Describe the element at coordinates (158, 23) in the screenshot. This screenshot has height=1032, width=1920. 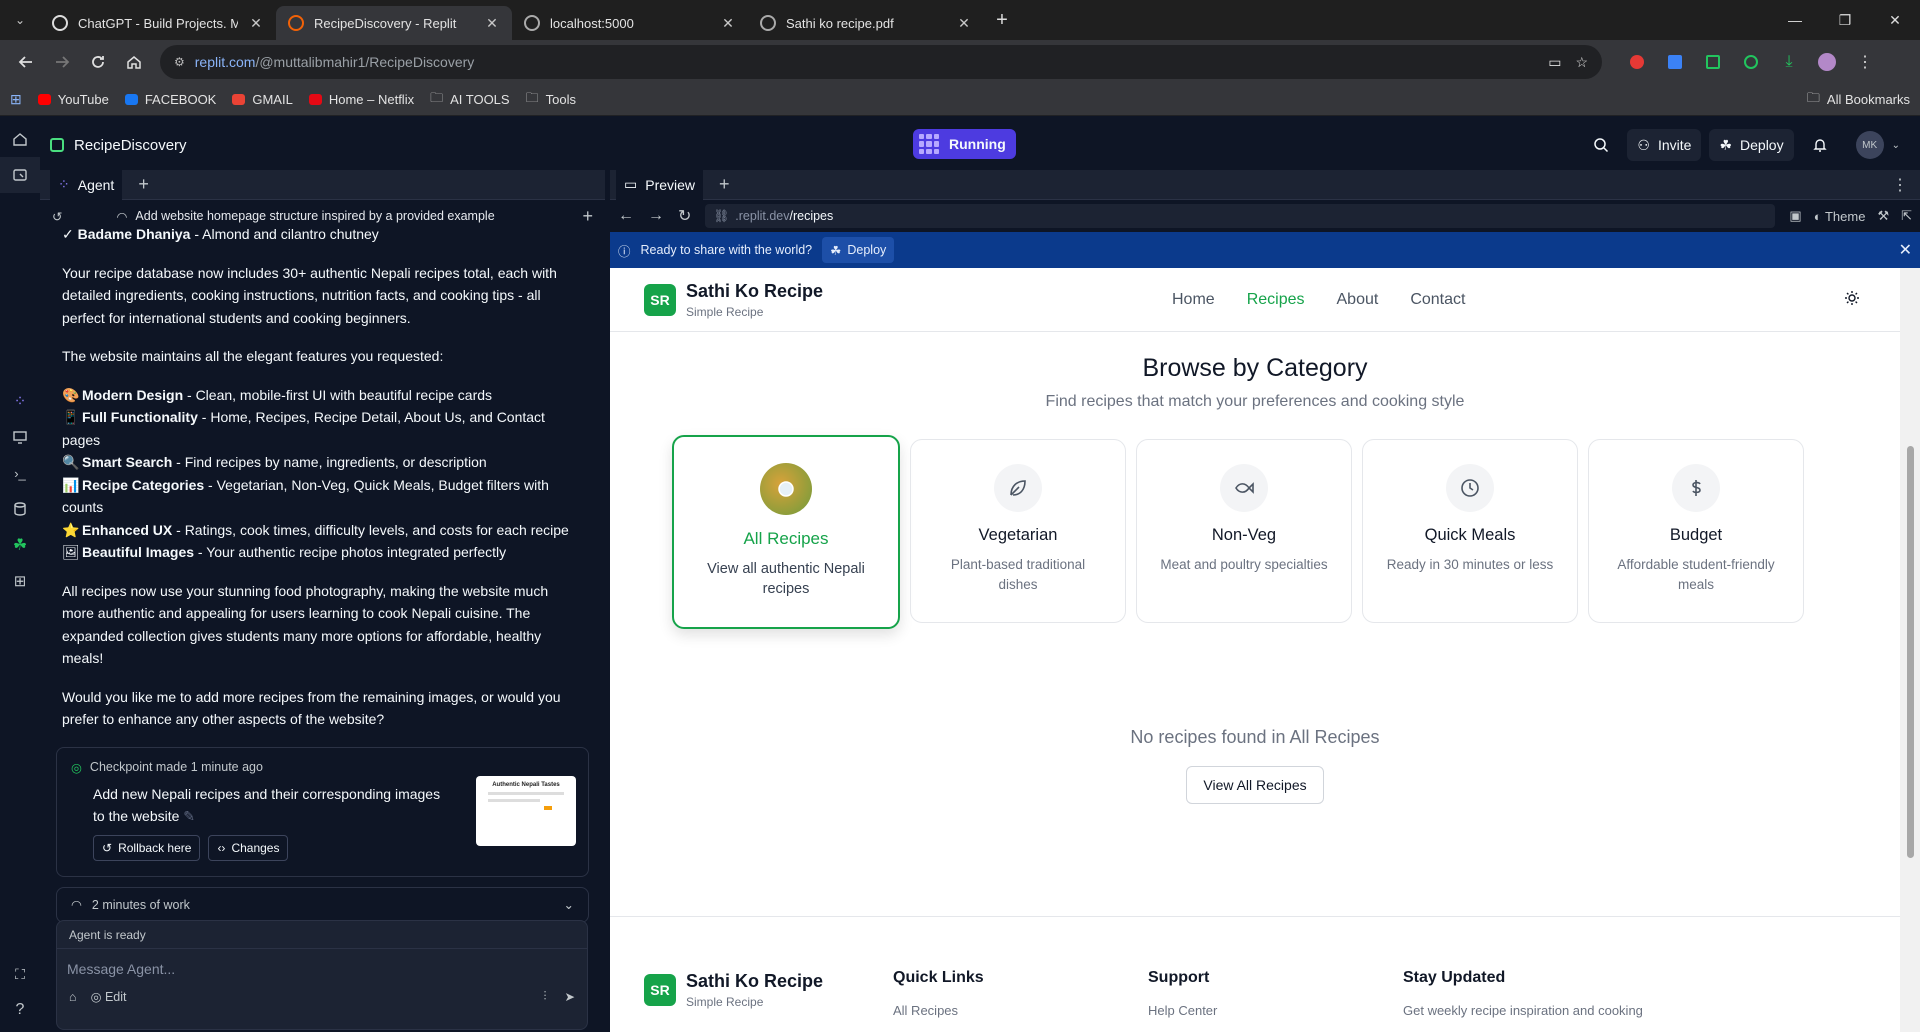
I see `browser-tab: ChatGPT - Build Projects. Mahir ✕` at that location.